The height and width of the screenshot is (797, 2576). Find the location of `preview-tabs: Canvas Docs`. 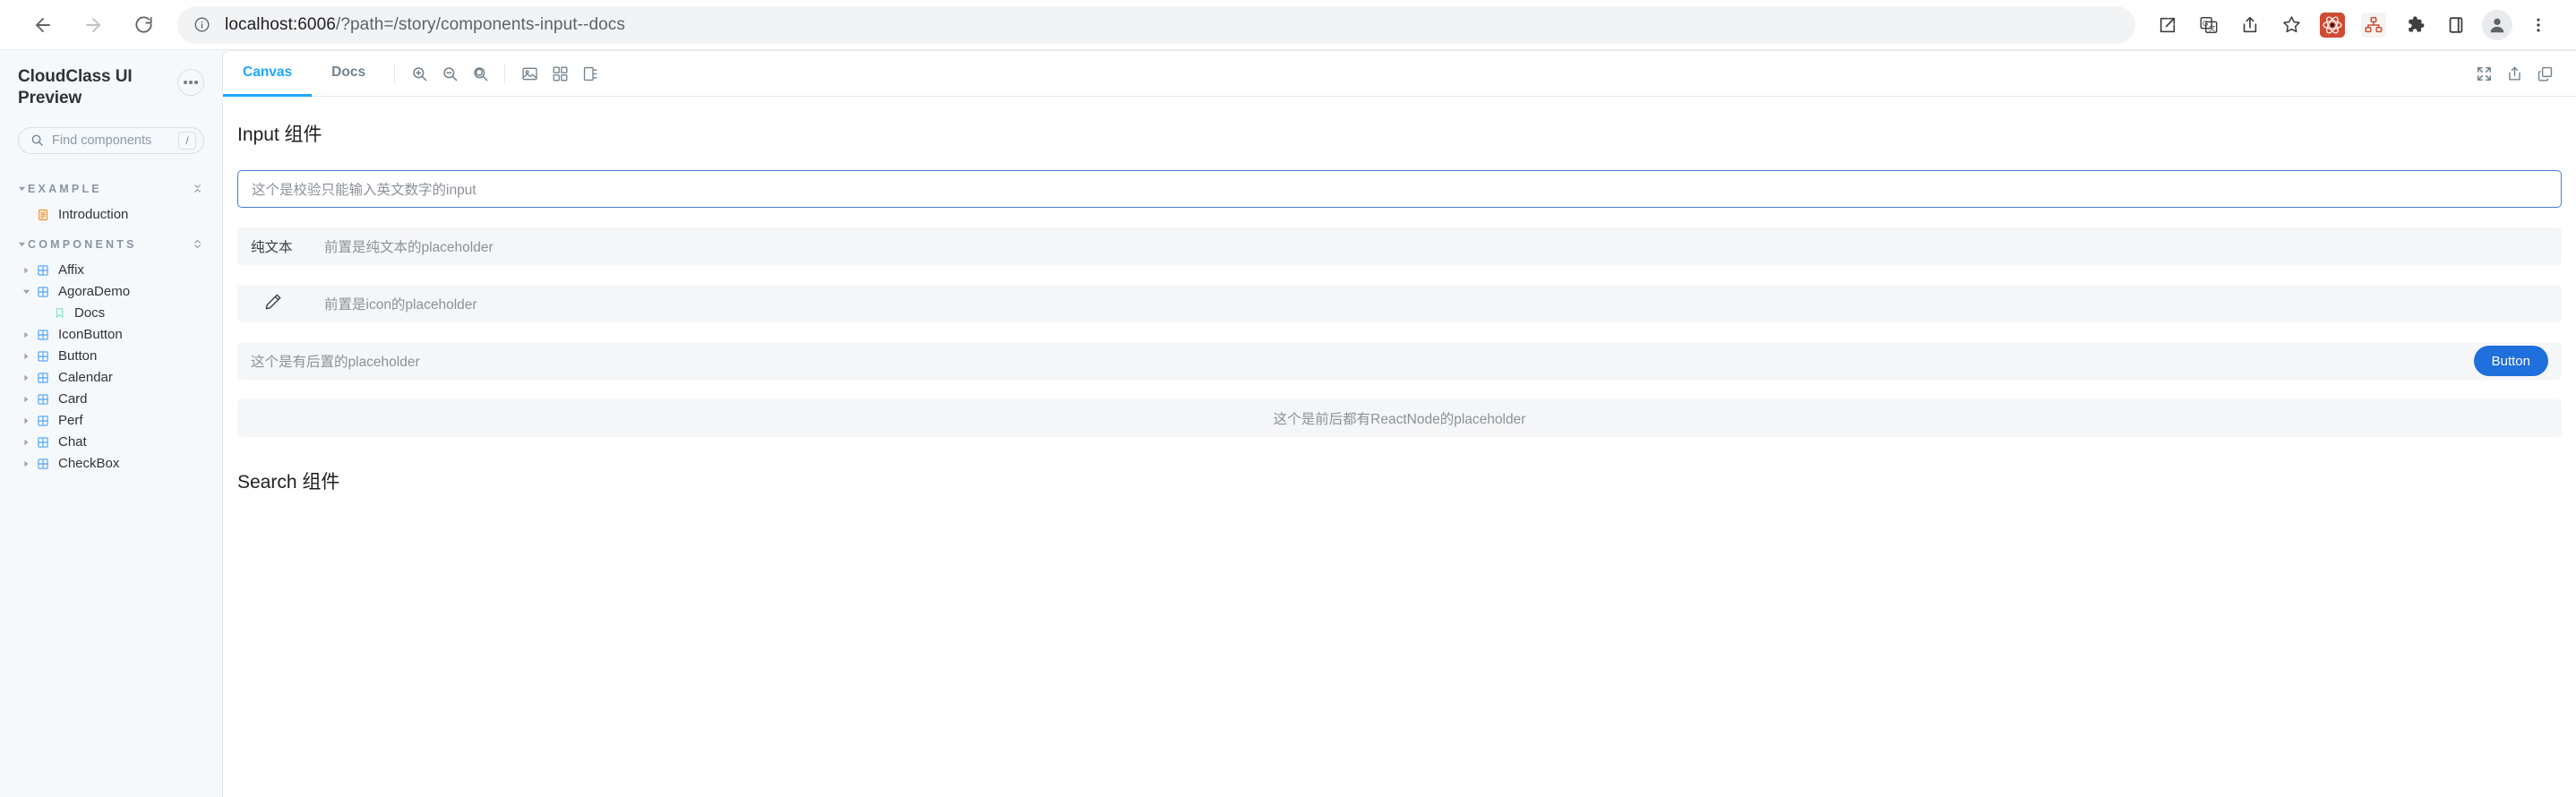

preview-tabs: Canvas Docs is located at coordinates (304, 74).